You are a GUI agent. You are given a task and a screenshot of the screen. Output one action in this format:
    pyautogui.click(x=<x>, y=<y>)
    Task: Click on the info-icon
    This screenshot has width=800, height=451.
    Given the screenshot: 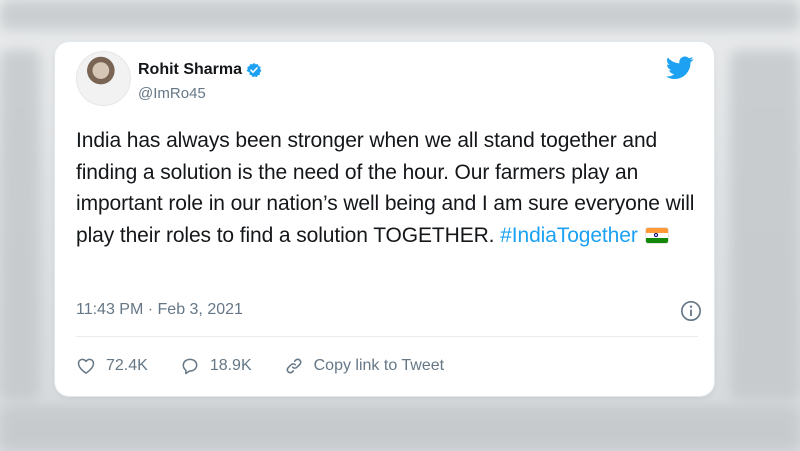 What is the action you would take?
    pyautogui.click(x=691, y=311)
    